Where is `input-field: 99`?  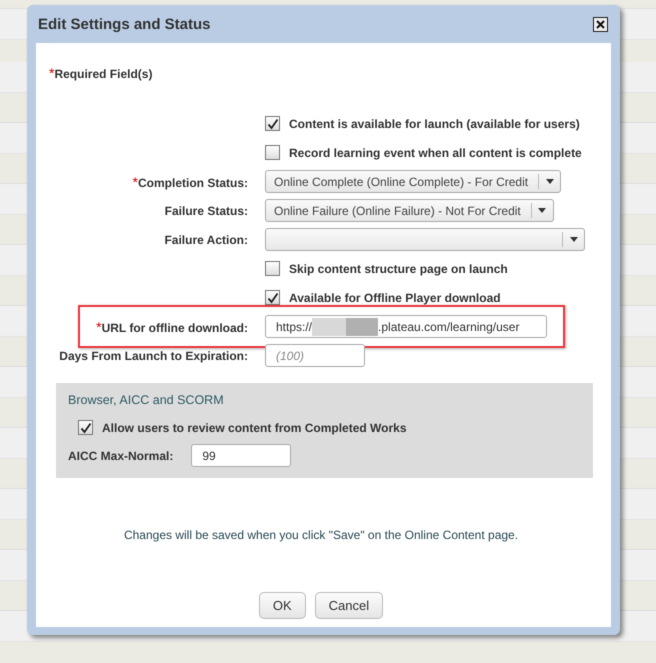 input-field: 99 is located at coordinates (241, 455).